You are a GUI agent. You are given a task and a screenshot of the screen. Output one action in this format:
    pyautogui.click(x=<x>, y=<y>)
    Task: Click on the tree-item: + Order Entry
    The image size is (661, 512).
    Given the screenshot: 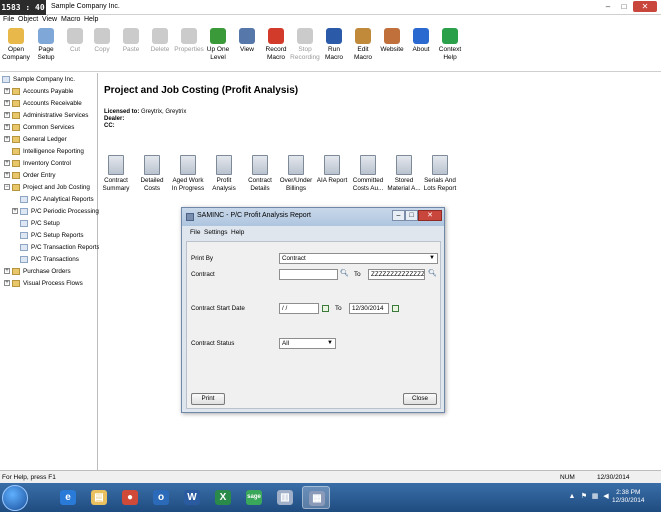 What is the action you would take?
    pyautogui.click(x=48, y=175)
    